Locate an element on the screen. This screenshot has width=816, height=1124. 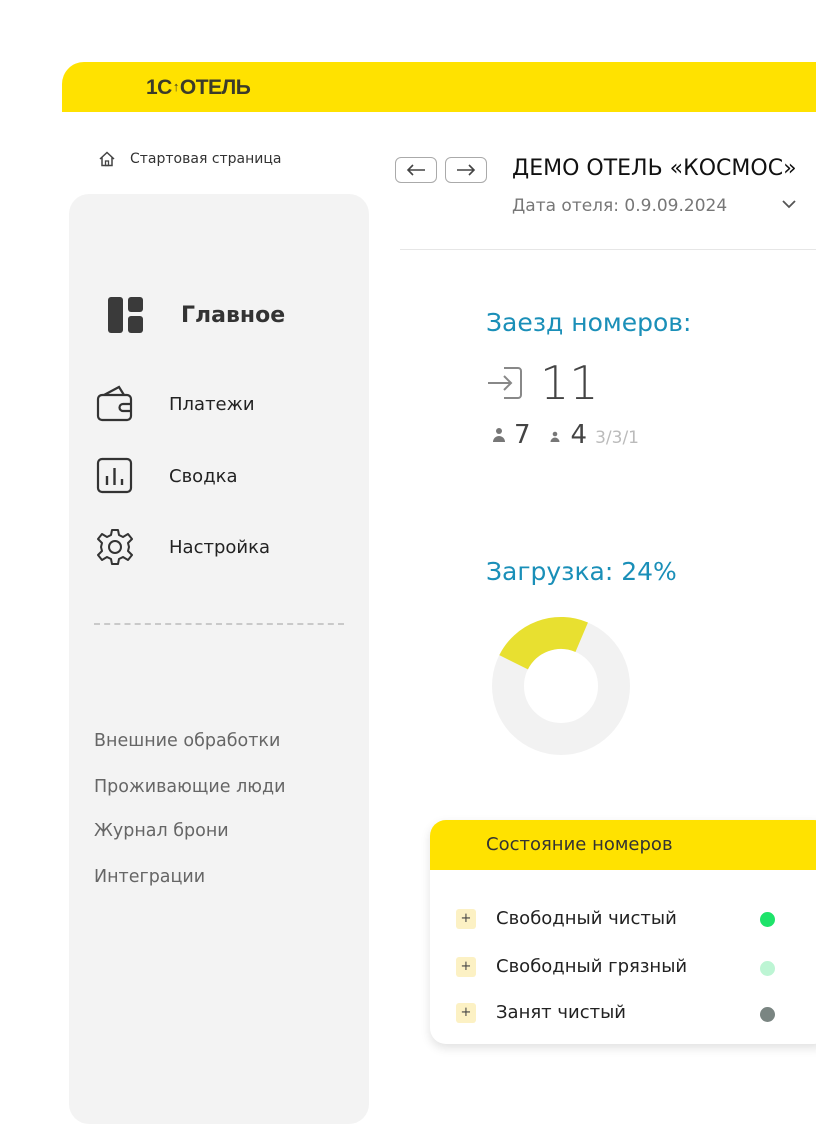
dashboard-icon is located at coordinates (125, 315).